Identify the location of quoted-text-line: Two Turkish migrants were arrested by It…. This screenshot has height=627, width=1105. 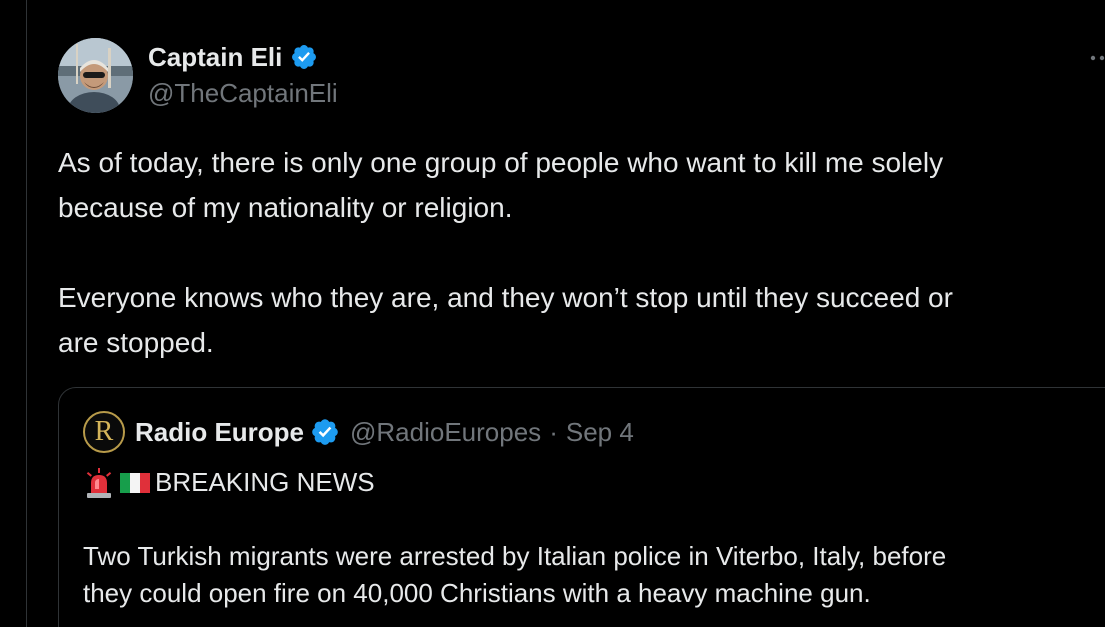
(515, 556).